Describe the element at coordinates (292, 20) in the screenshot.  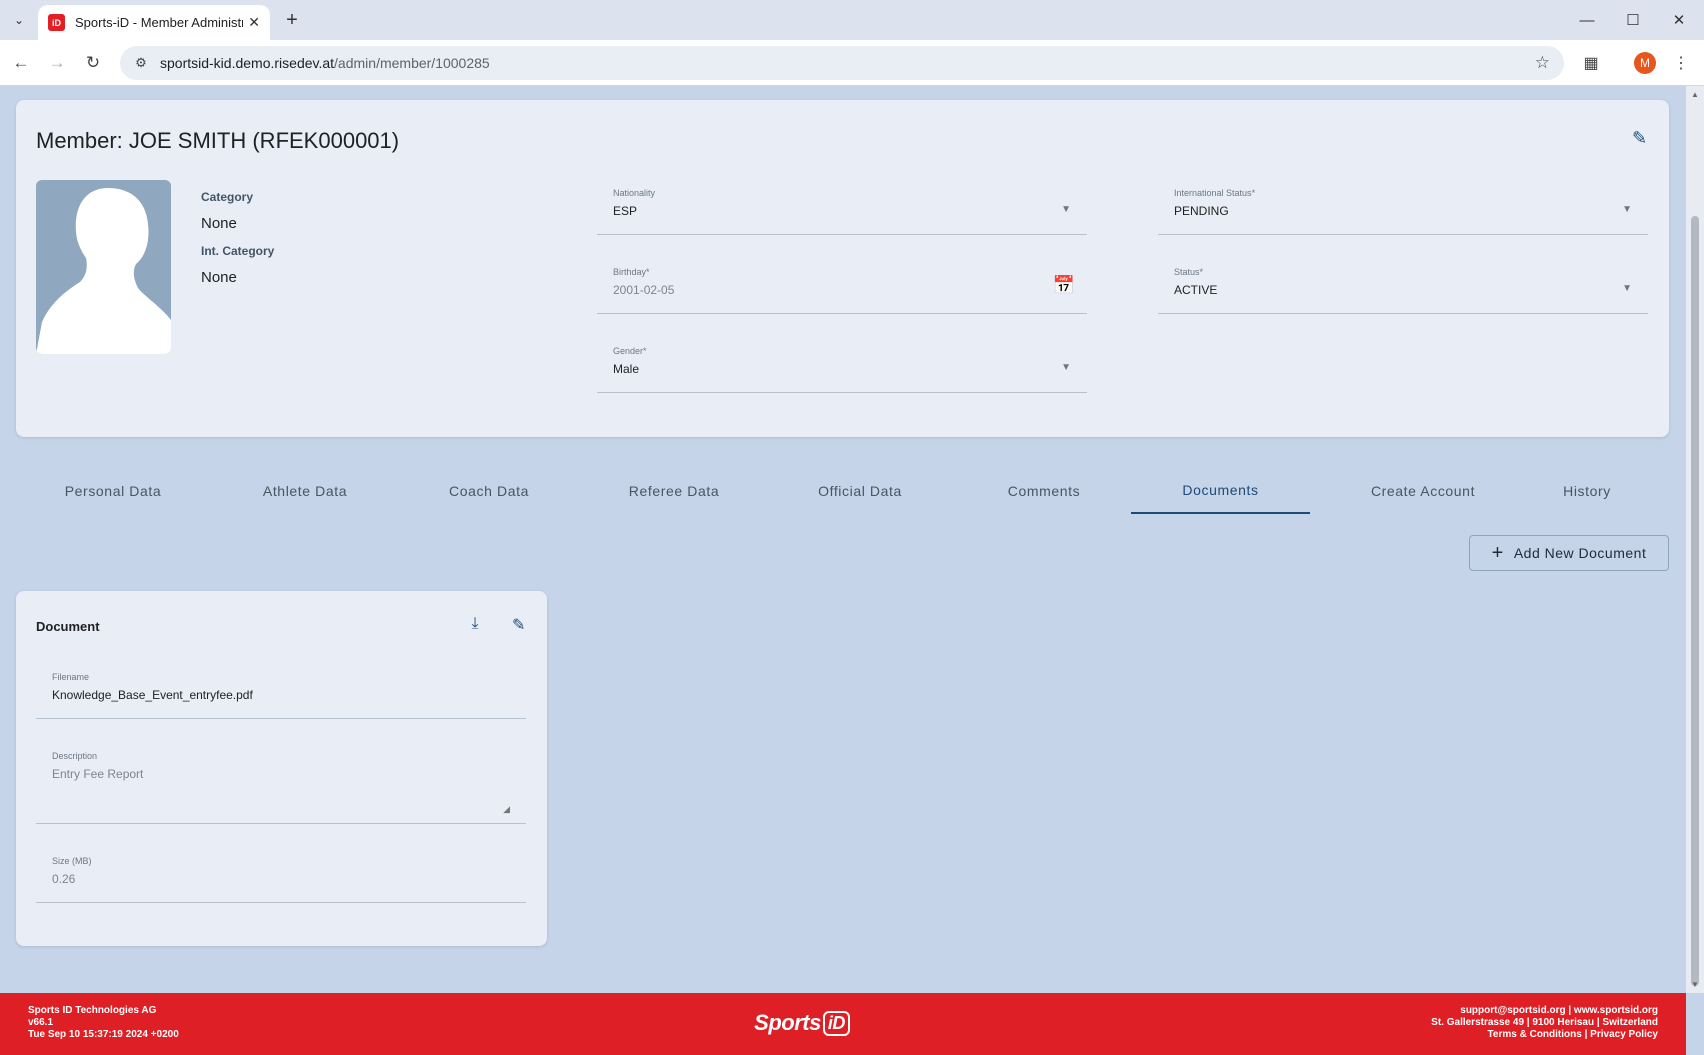
I see `new-tab-button: +` at that location.